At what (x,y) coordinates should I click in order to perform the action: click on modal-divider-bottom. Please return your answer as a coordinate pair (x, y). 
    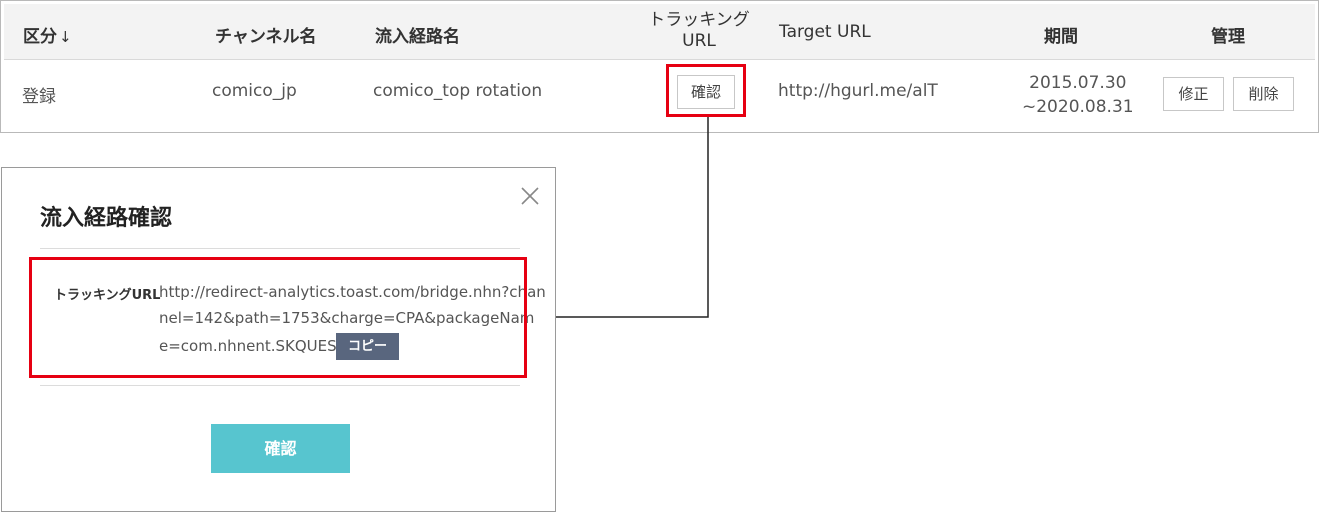
    Looking at the image, I should click on (280, 385).